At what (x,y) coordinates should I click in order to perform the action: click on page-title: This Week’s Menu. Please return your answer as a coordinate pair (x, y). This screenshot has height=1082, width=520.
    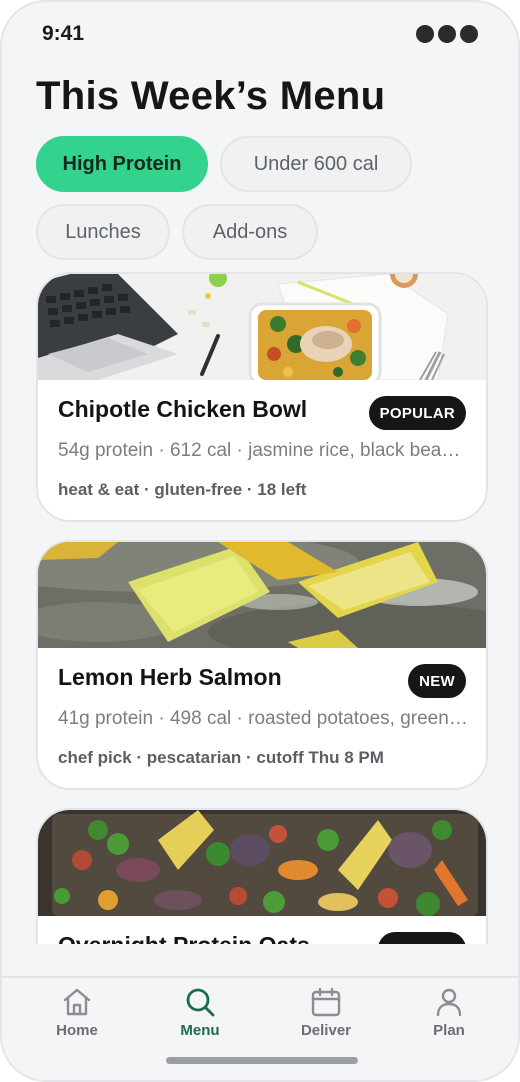
    Looking at the image, I should click on (211, 96).